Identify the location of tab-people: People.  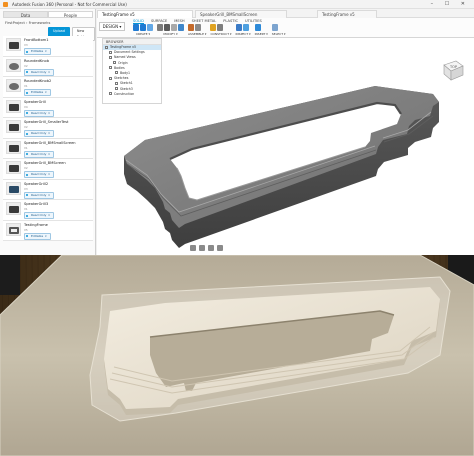
(70, 14).